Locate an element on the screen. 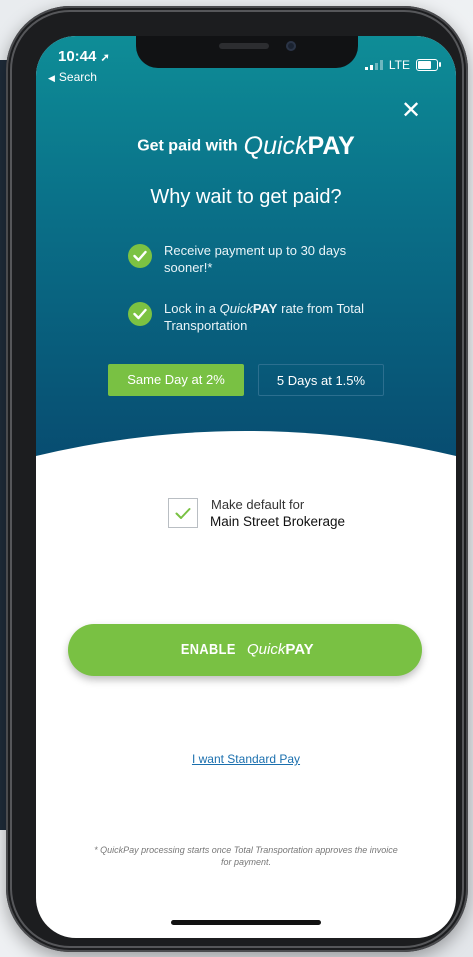 This screenshot has height=957, width=473. back-to-search: ◀ Search is located at coordinates (72, 77).